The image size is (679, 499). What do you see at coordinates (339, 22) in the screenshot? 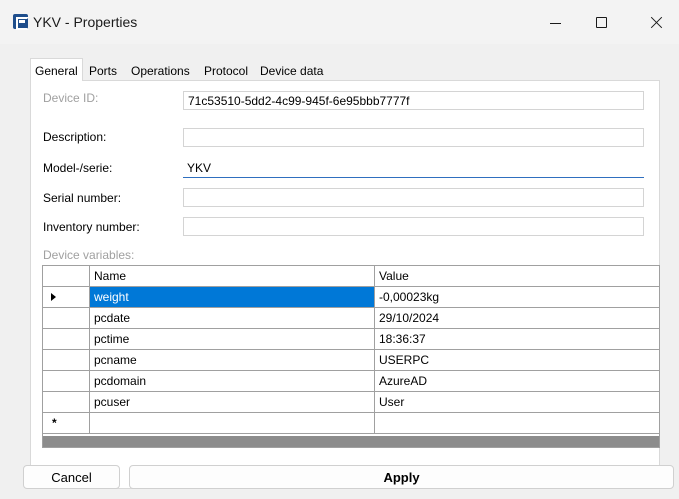
I see `title-bar: YKV - Properties` at bounding box center [339, 22].